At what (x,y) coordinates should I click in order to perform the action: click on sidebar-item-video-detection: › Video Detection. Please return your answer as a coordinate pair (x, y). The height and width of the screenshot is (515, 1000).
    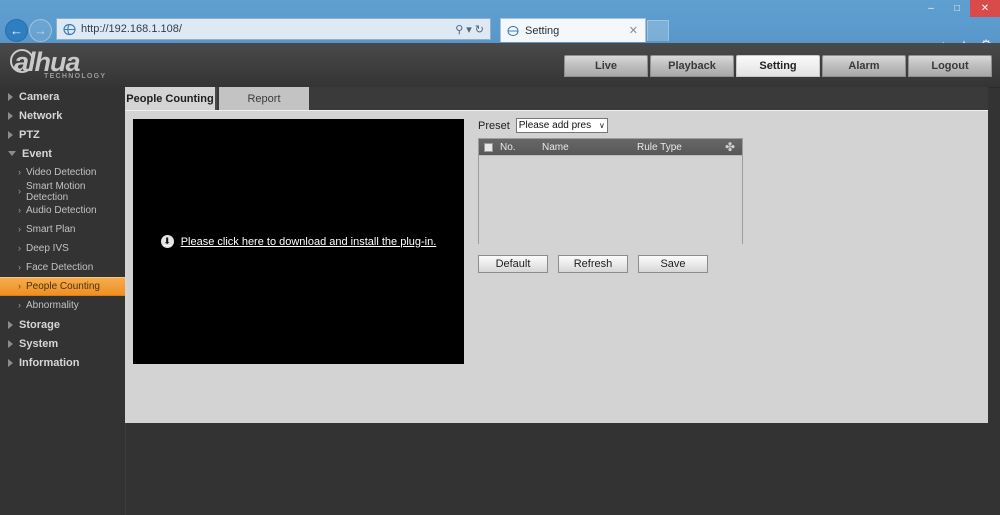
    Looking at the image, I should click on (62, 172).